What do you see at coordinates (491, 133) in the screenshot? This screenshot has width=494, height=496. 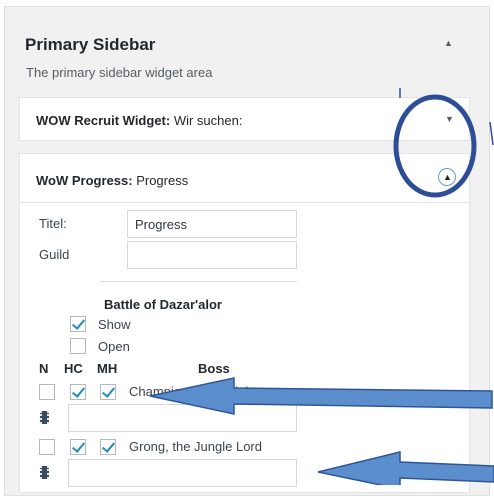 I see `annotation-mark` at bounding box center [491, 133].